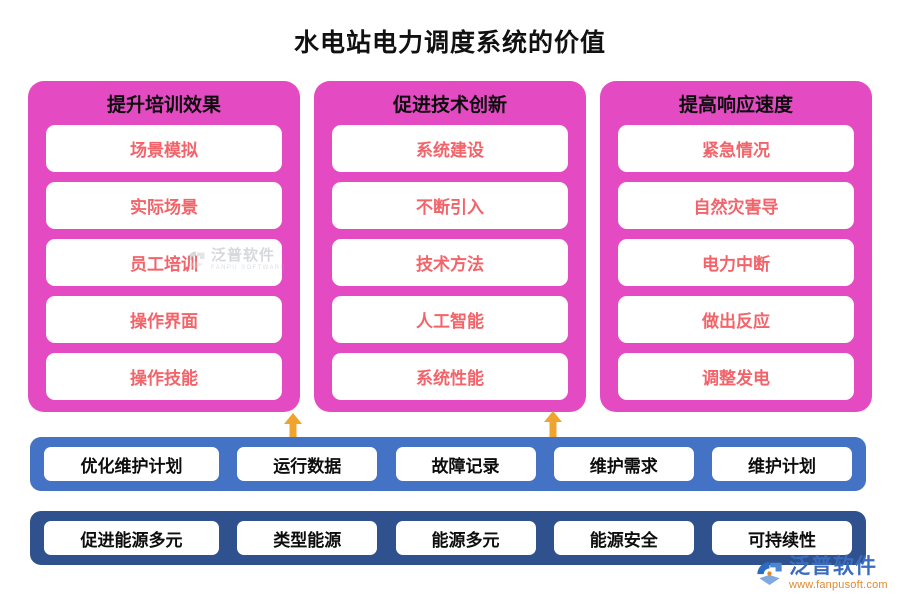 The height and width of the screenshot is (600, 900). I want to click on blue-bar-2-item: 可持续性, so click(782, 538).